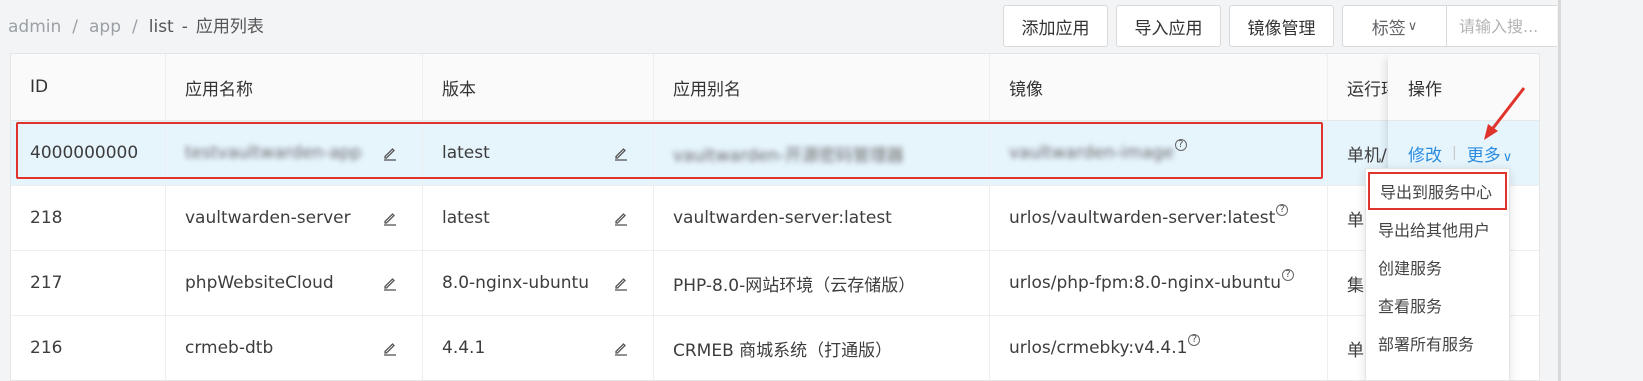 The width and height of the screenshot is (1643, 381). I want to click on more-label: 更多, so click(1483, 155).